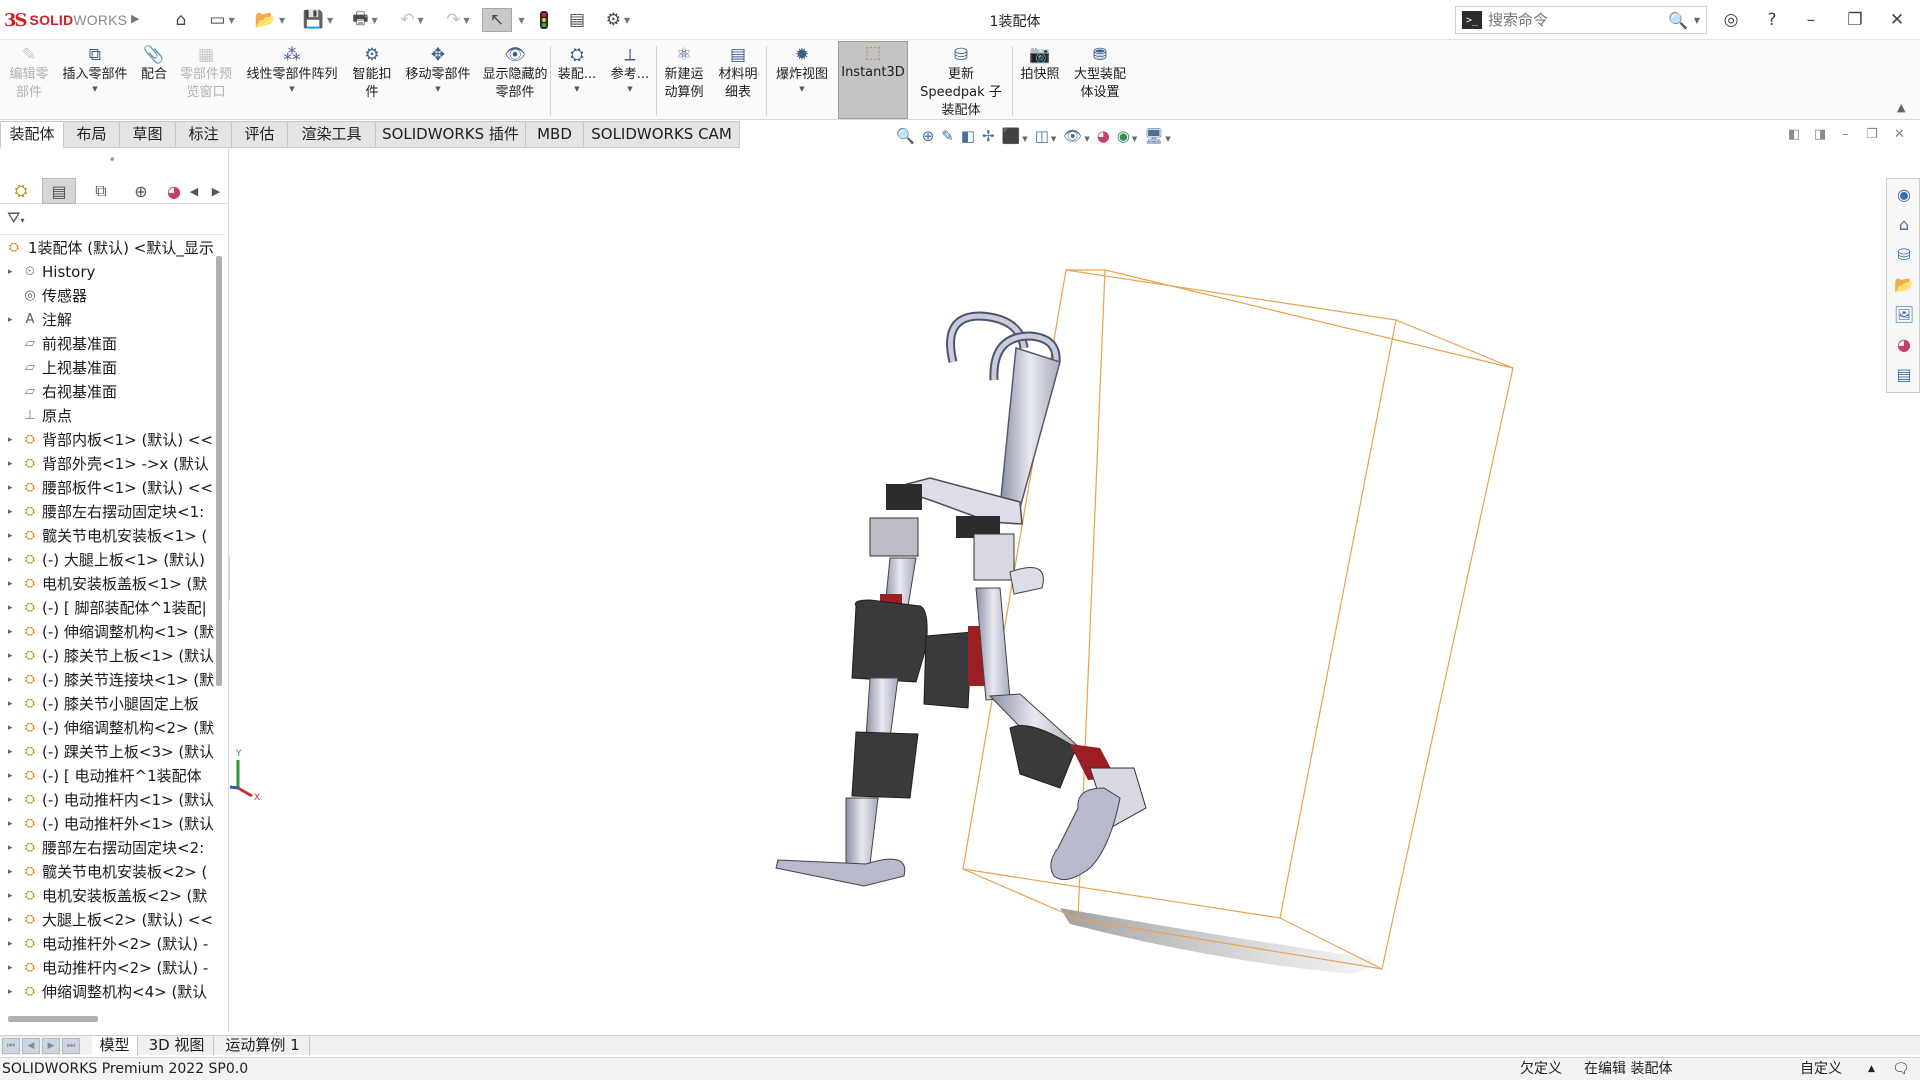 The width and height of the screenshot is (1920, 1080). I want to click on new-document-icon: ▭ ▼, so click(222, 20).